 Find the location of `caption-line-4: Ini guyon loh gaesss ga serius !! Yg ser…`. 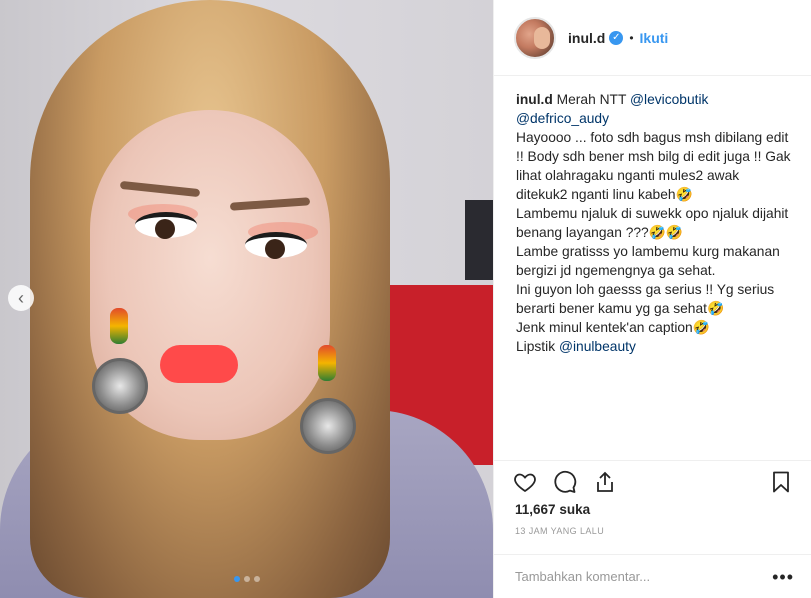

caption-line-4: Ini guyon loh gaesss ga serius !! Yg ser… is located at coordinates (645, 299).